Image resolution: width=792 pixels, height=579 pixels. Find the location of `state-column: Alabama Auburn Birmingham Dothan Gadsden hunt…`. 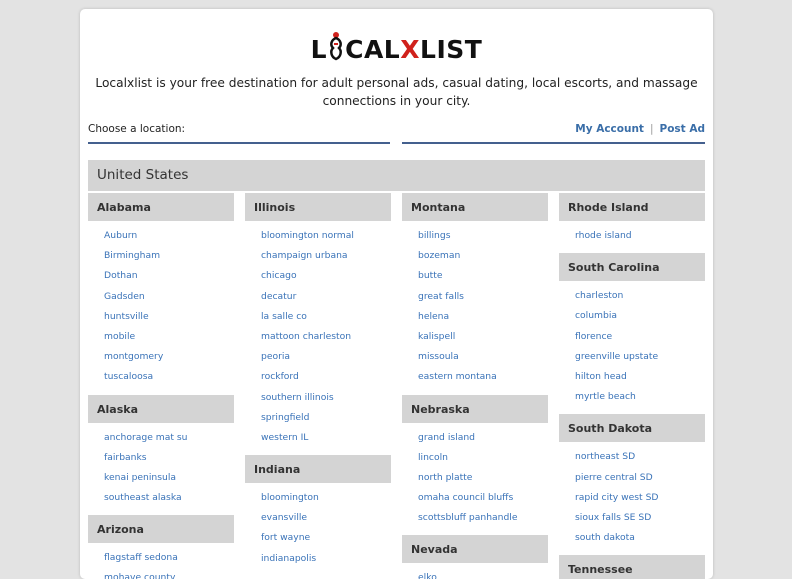

state-column: Alabama Auburn Birmingham Dothan Gadsden hunt… is located at coordinates (161, 386).